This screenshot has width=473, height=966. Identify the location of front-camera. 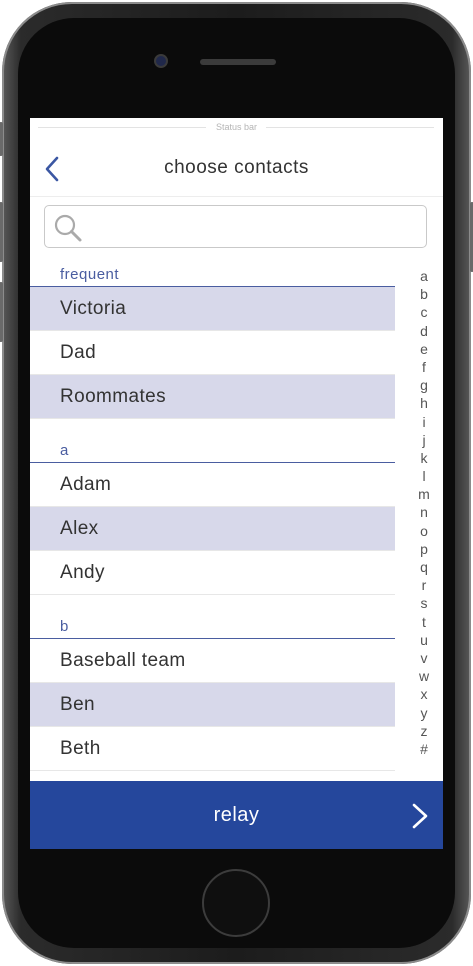
(161, 61).